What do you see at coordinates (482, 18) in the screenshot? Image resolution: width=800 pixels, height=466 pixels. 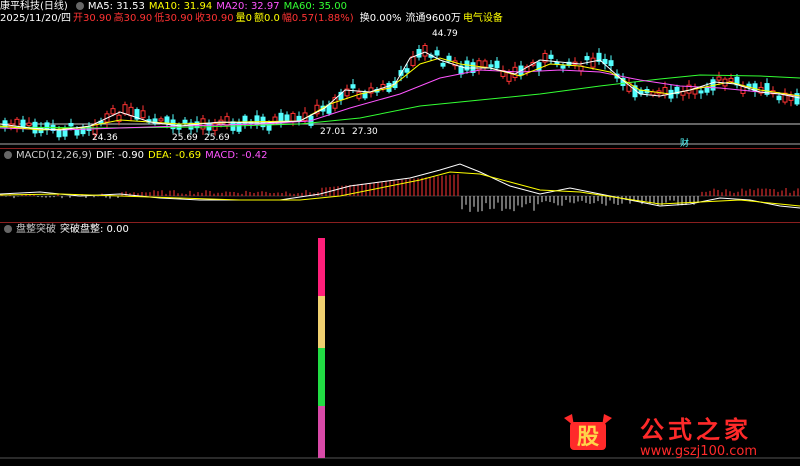 I see `sector-label: 电气设备` at bounding box center [482, 18].